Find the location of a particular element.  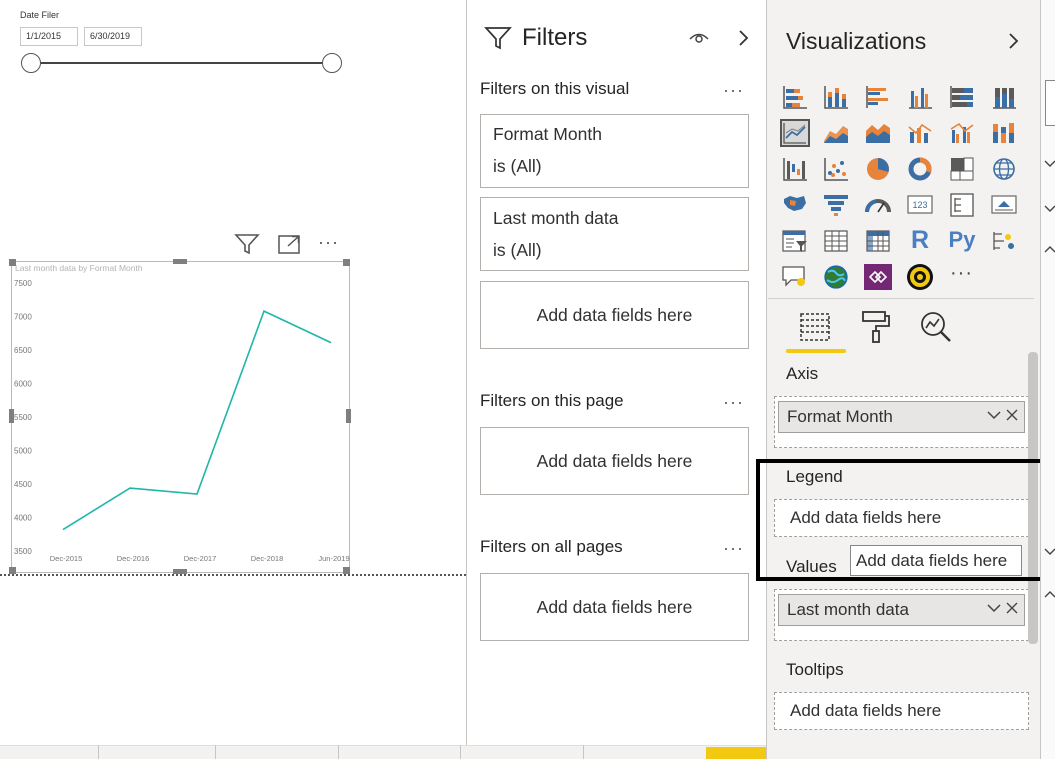

resize-handle-right is located at coordinates (348, 416).